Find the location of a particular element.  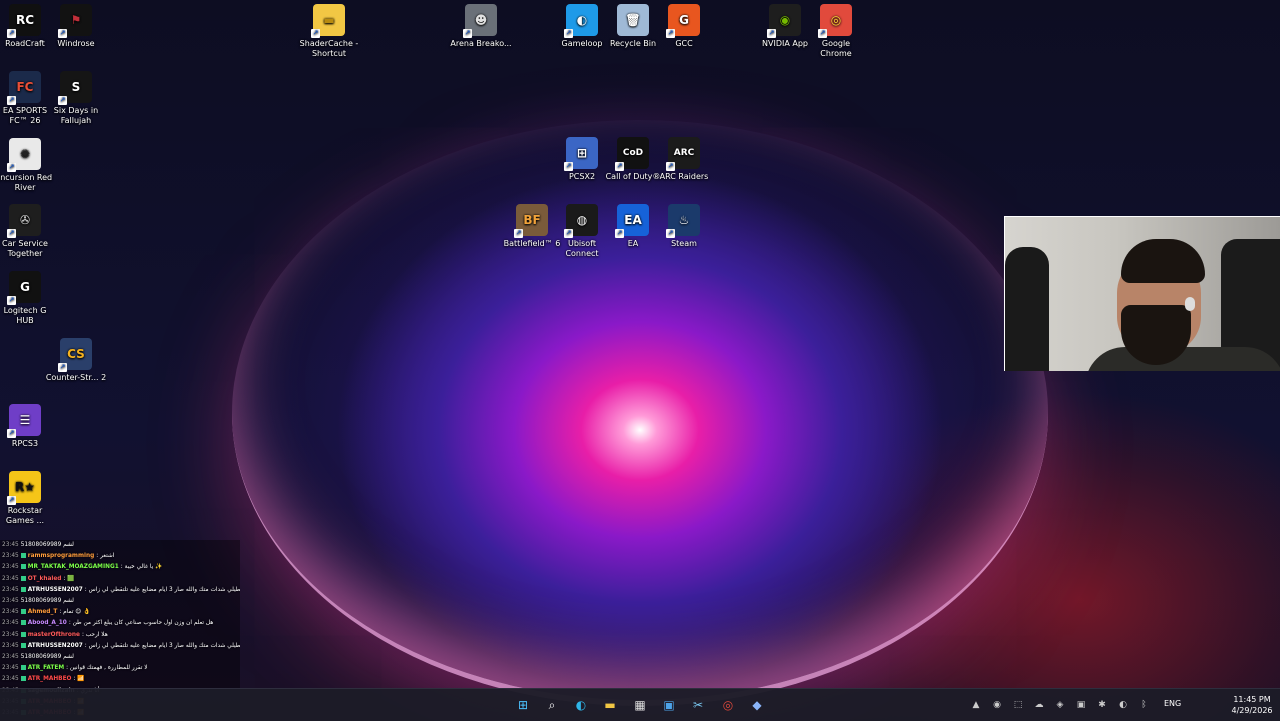

tray-icon: ▣ is located at coordinates (1081, 705).